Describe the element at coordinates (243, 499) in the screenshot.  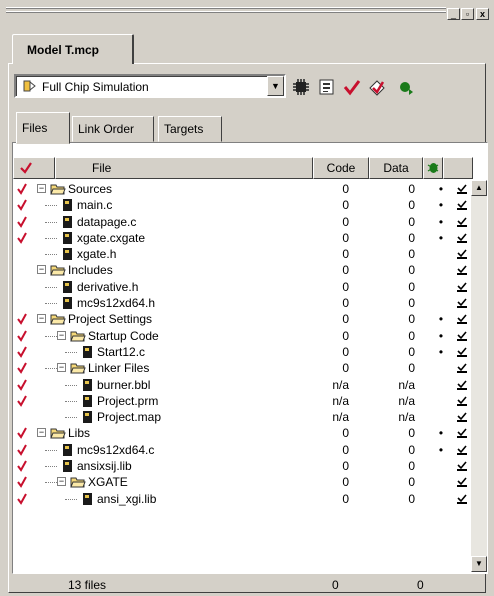
I see `table-row: ansi_xgi.lib 0 0` at that location.